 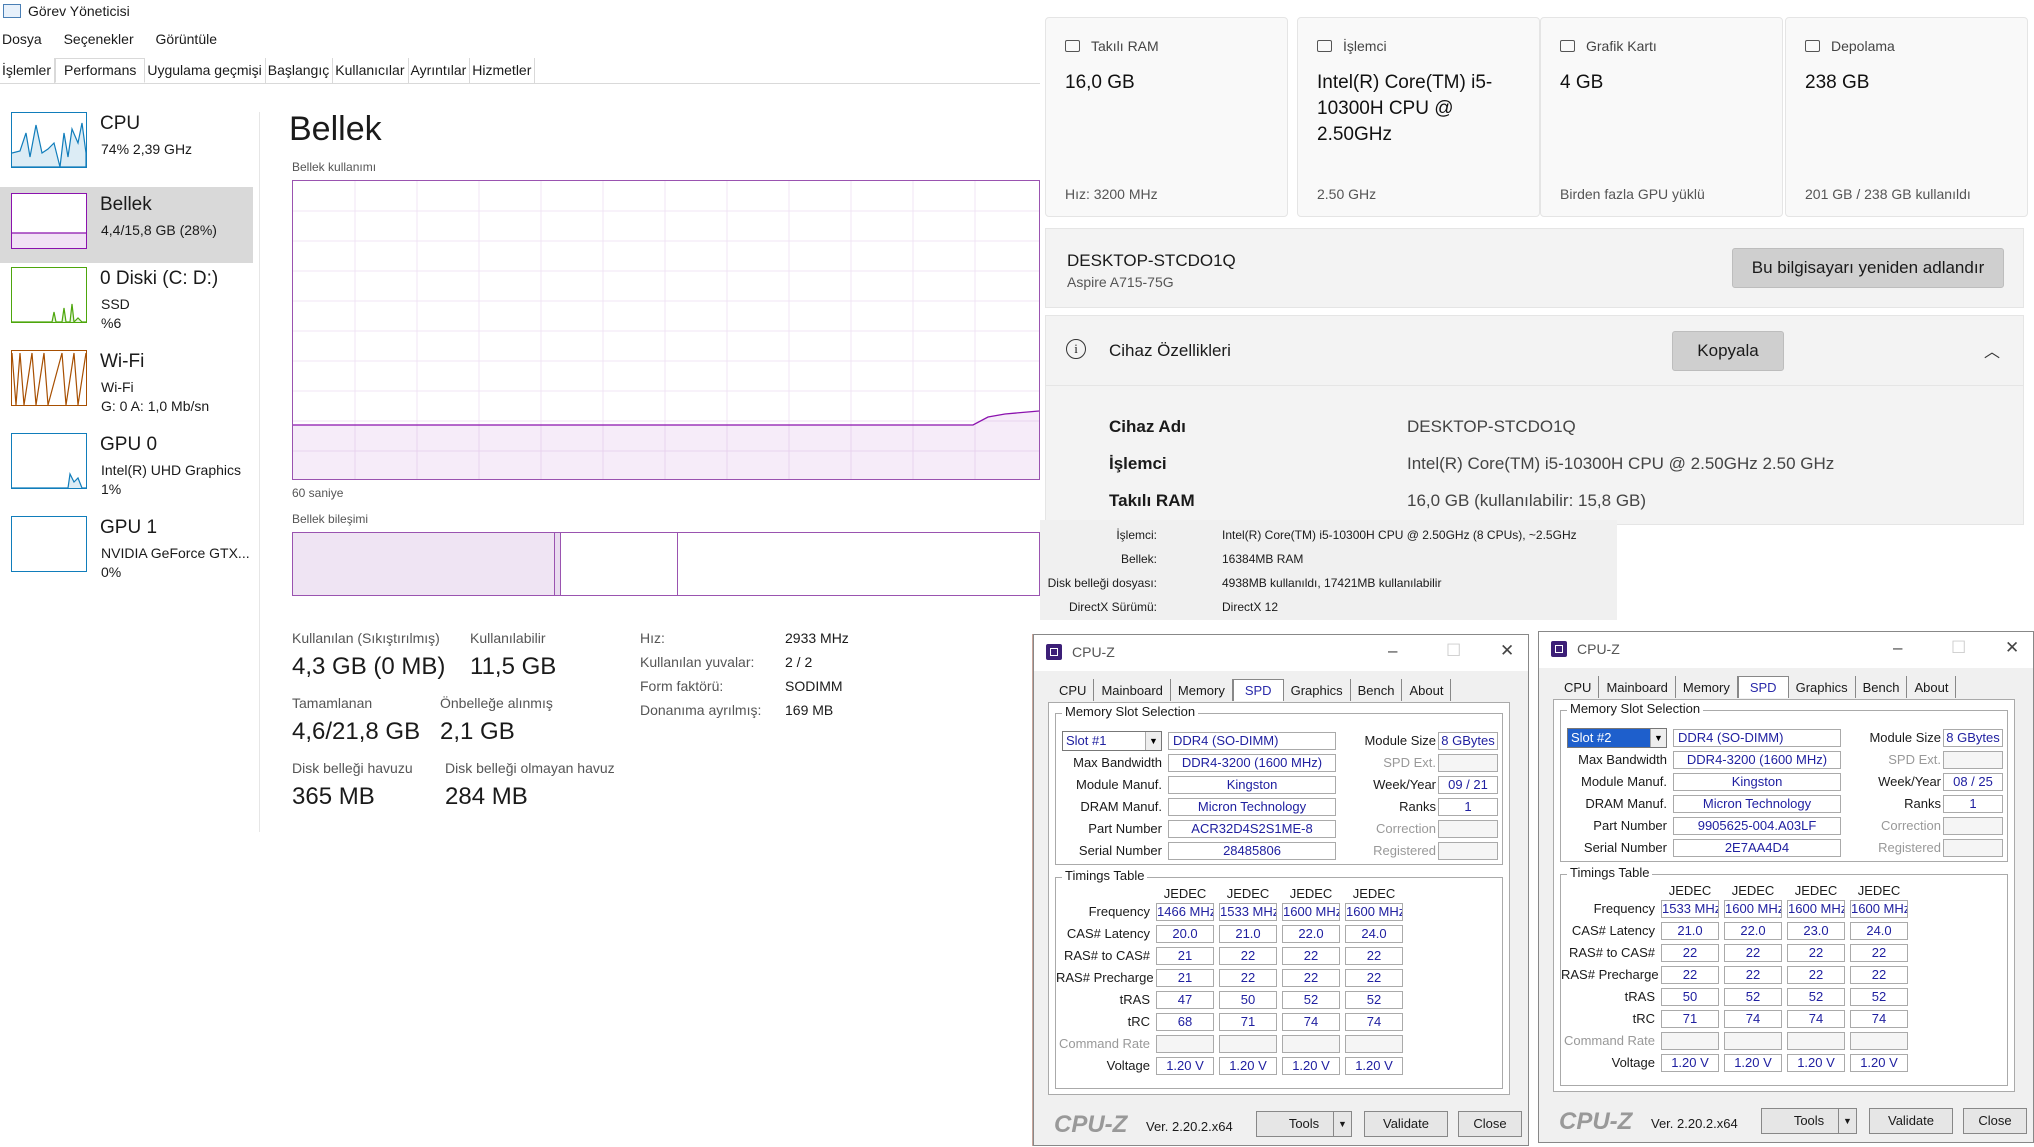 I want to click on timing-cell: 50, so click(x=1690, y=997).